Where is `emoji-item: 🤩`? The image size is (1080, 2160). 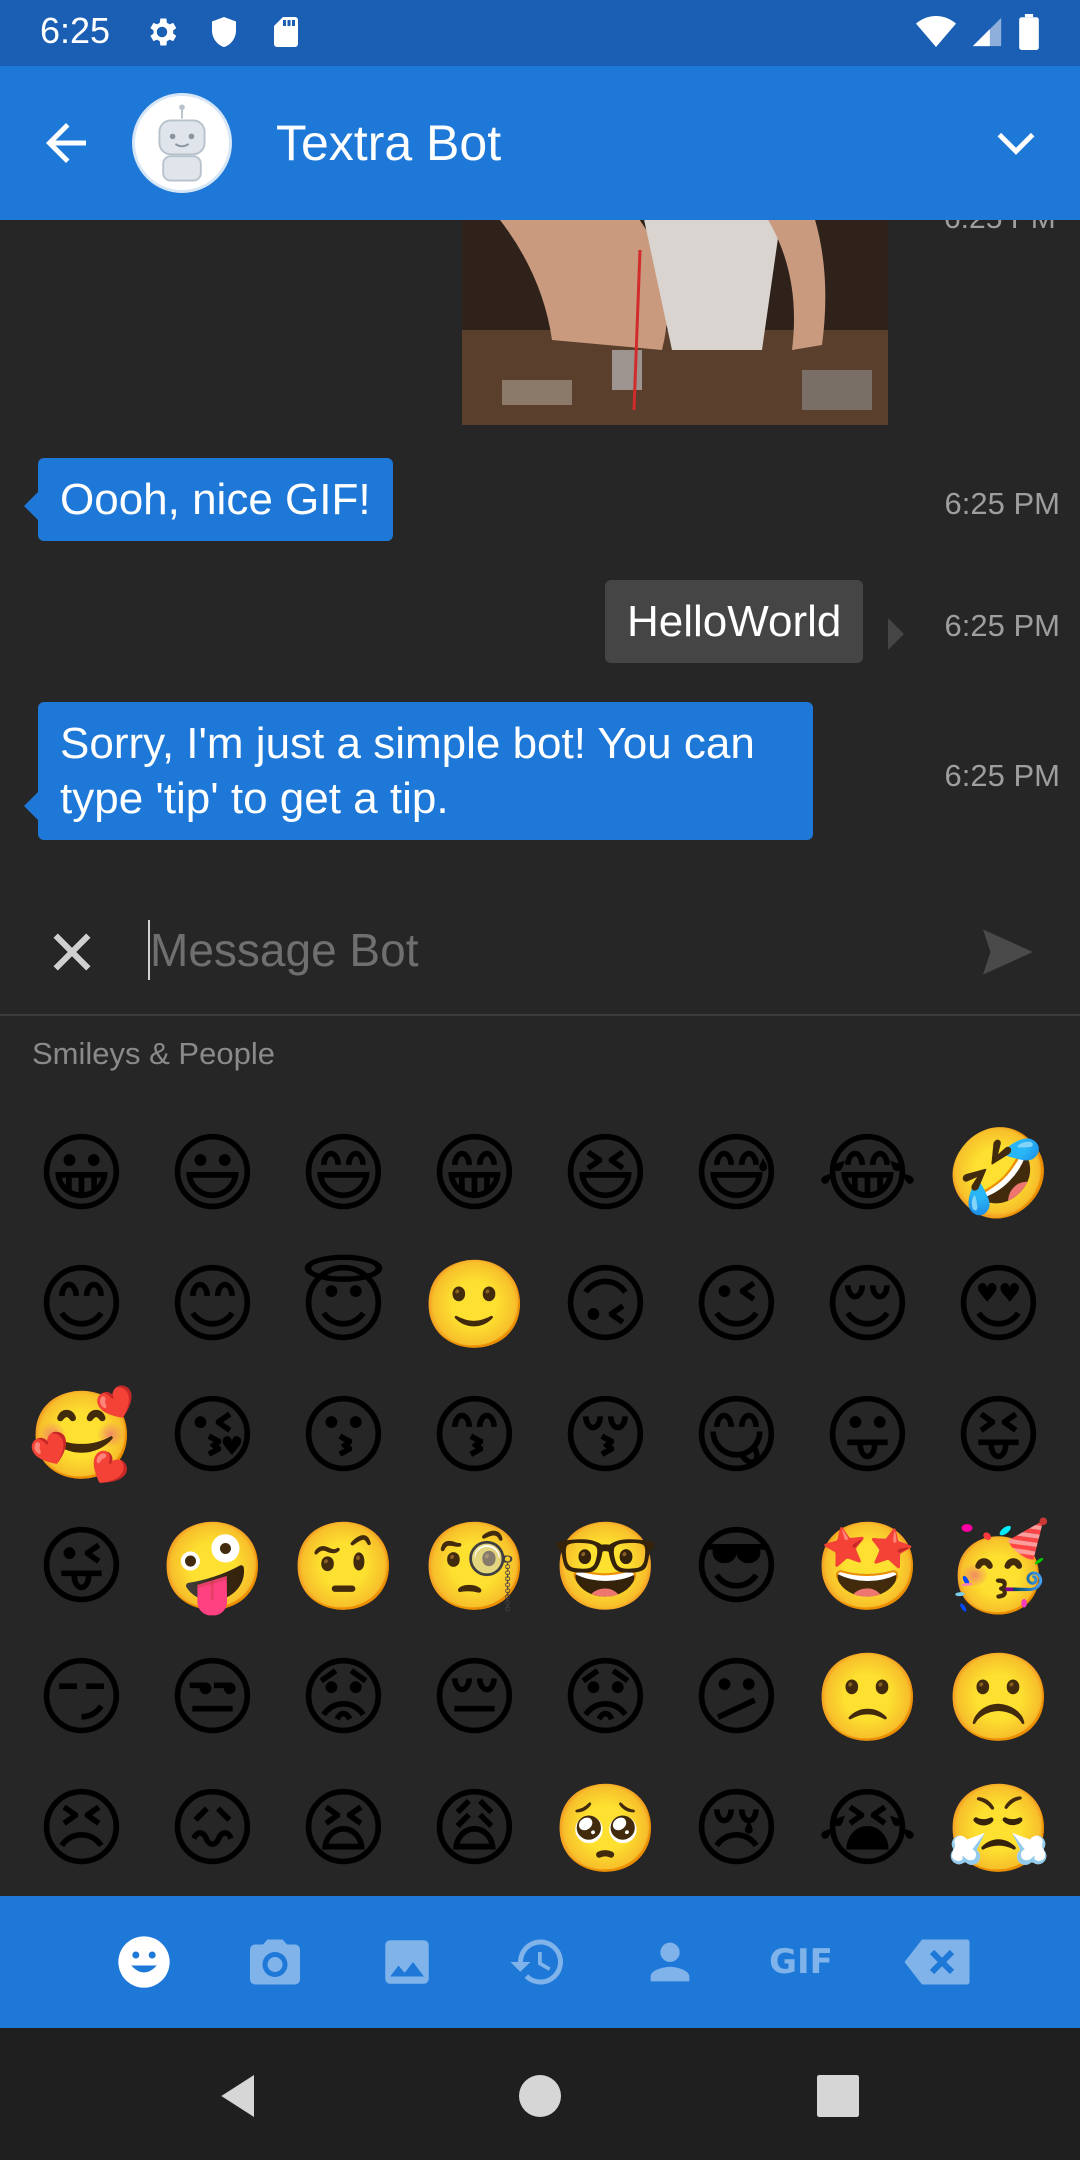
emoji-item: 🤩 is located at coordinates (867, 1566).